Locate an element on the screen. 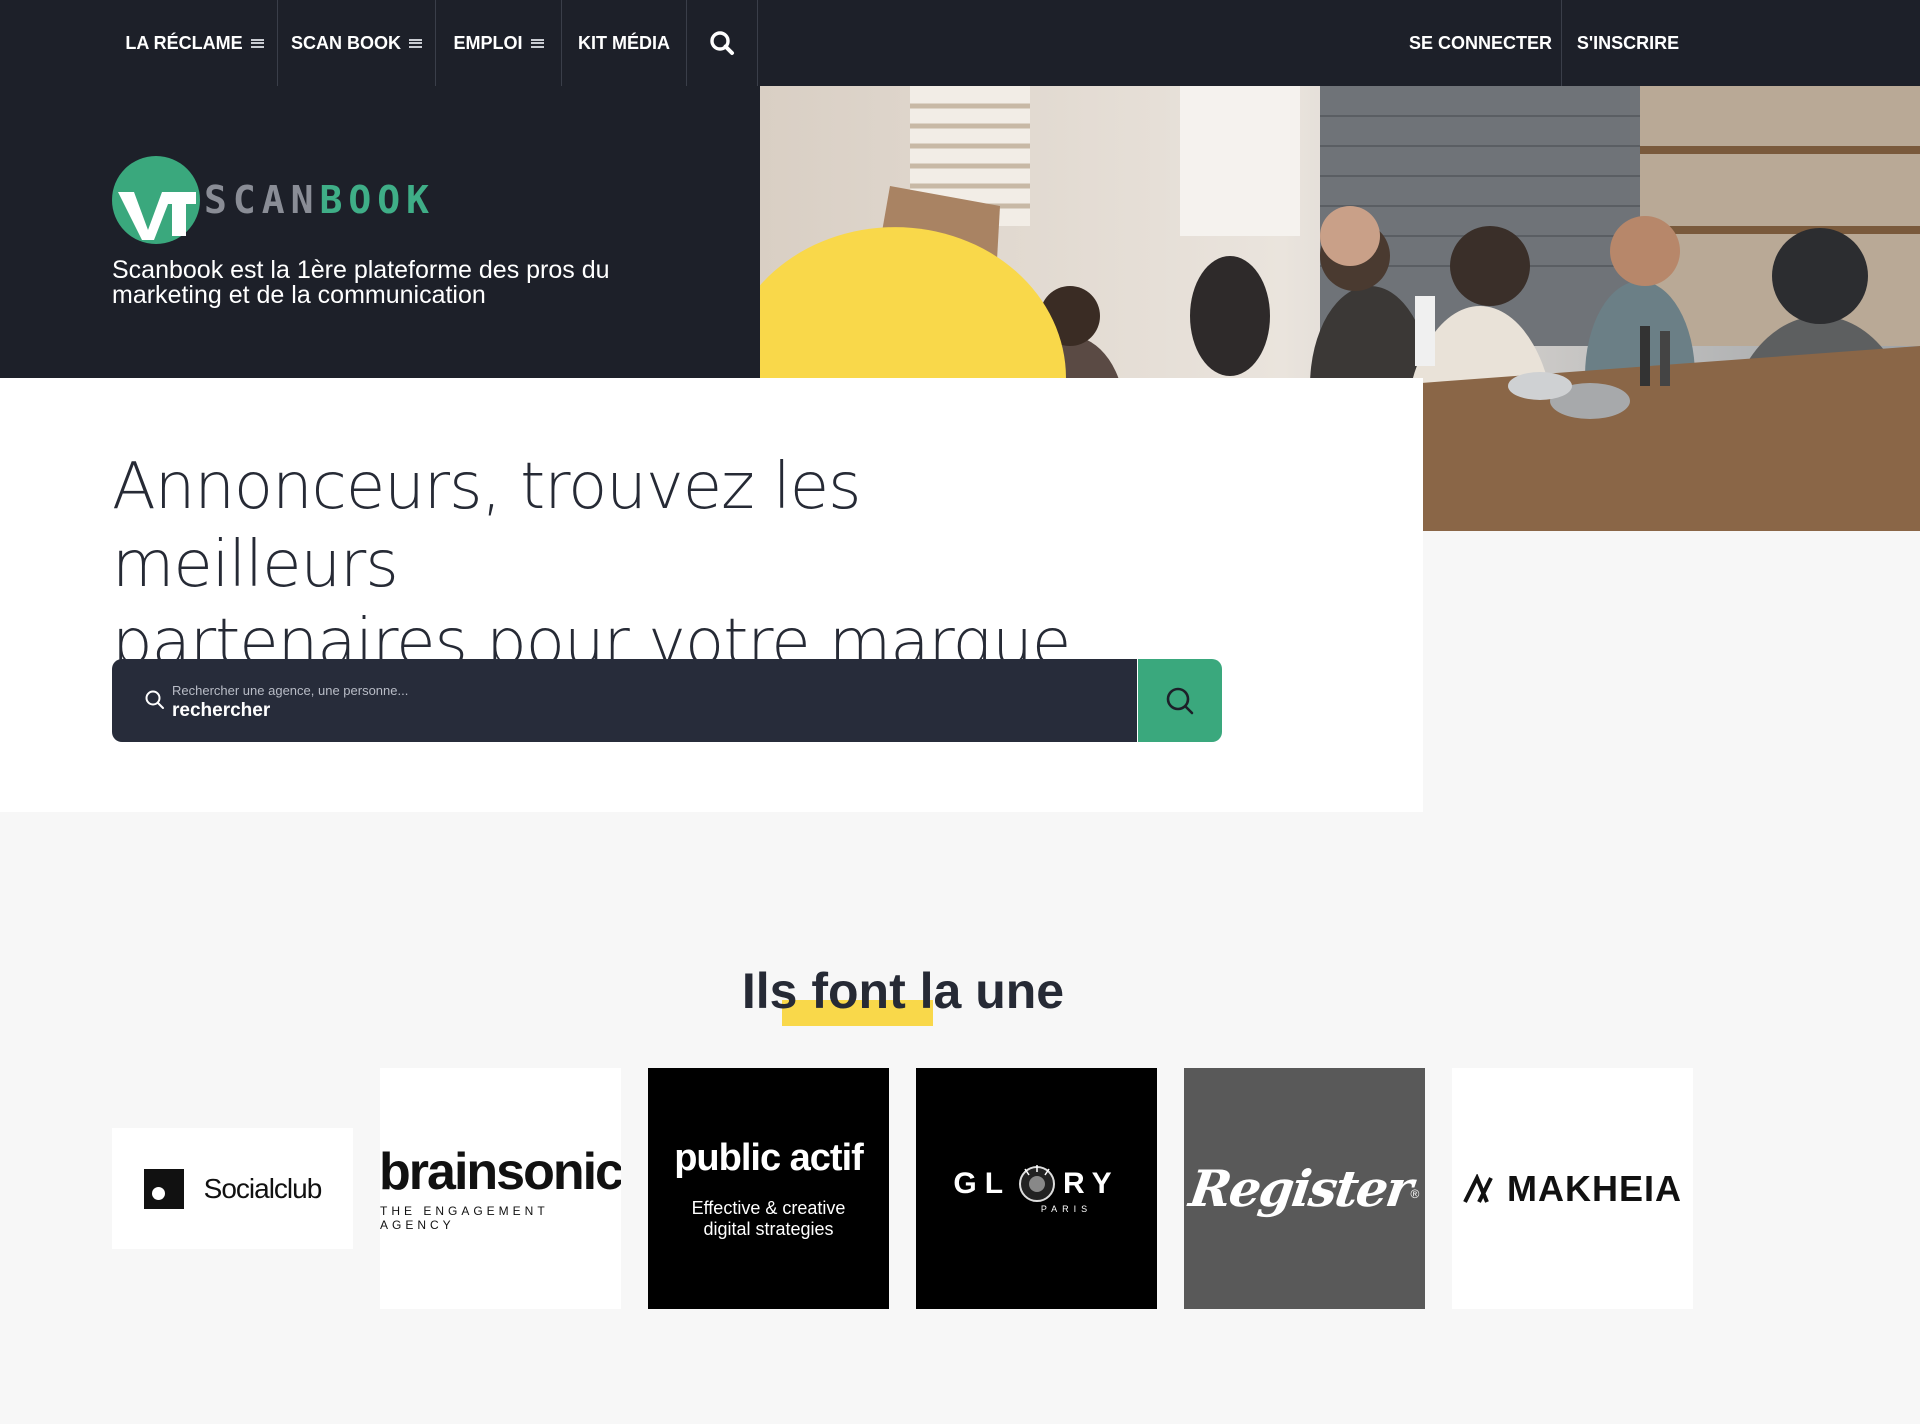 This screenshot has width=1920, height=1424. nav-kit-media-label: KIT MÉDIA is located at coordinates (624, 42).